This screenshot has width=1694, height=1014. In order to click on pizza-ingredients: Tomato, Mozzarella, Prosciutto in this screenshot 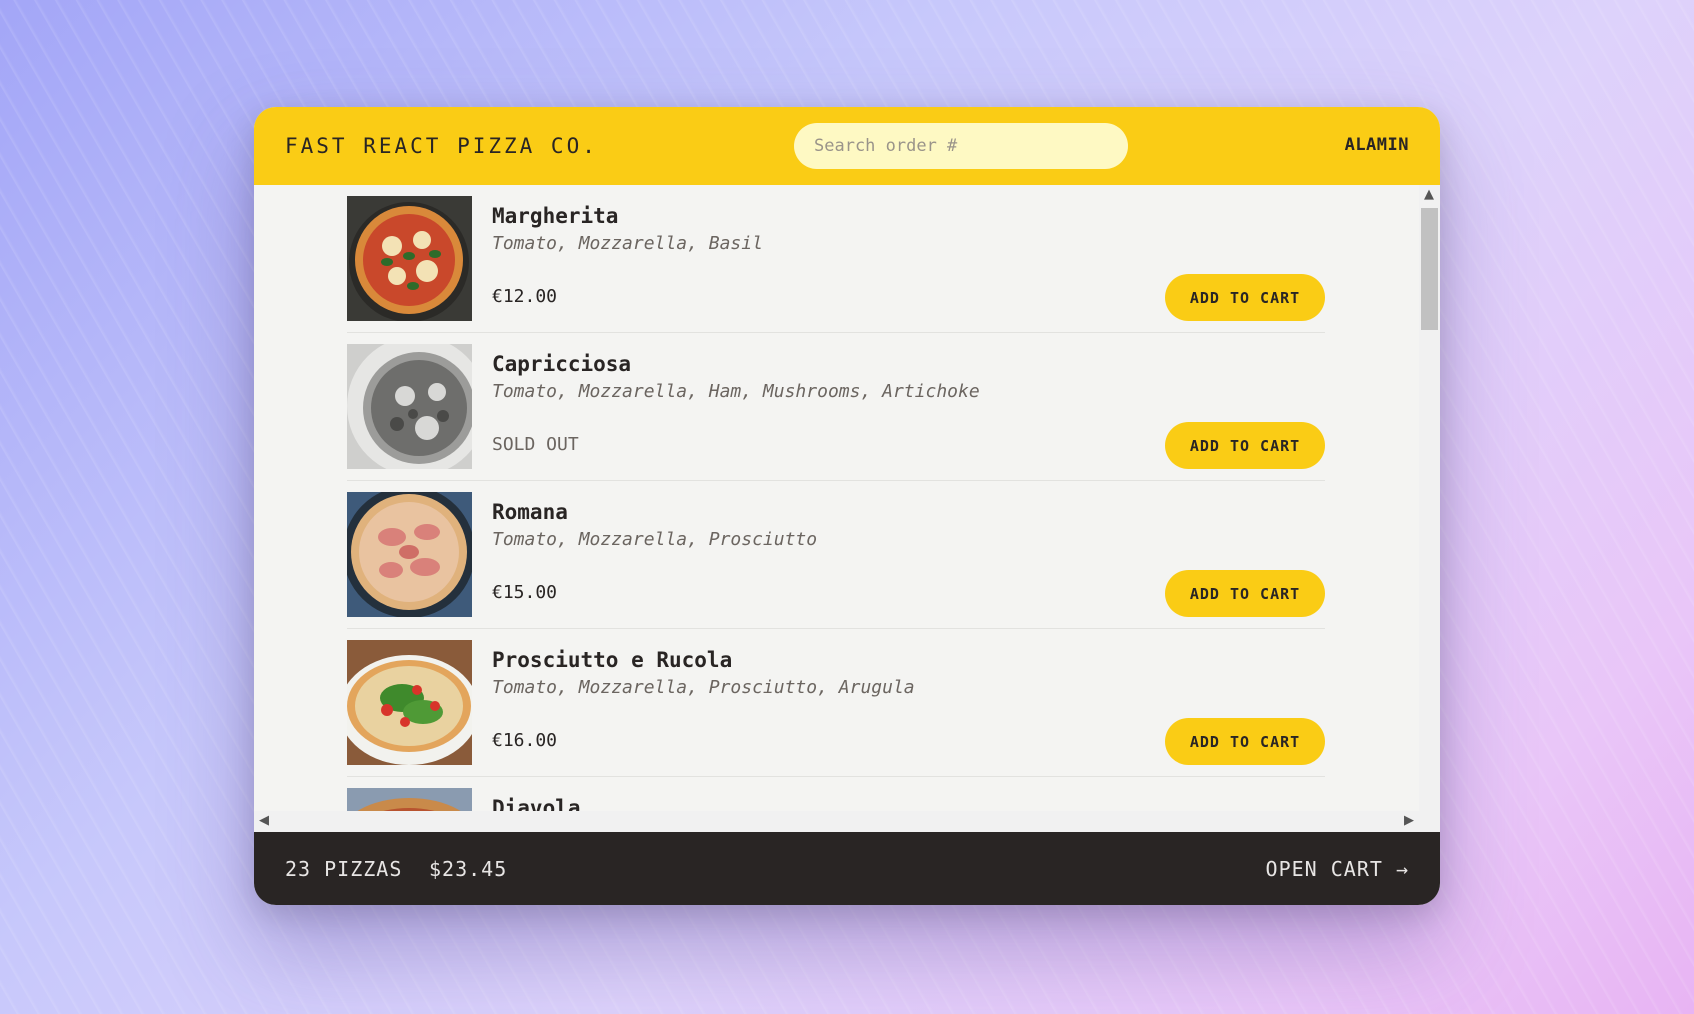, I will do `click(655, 539)`.